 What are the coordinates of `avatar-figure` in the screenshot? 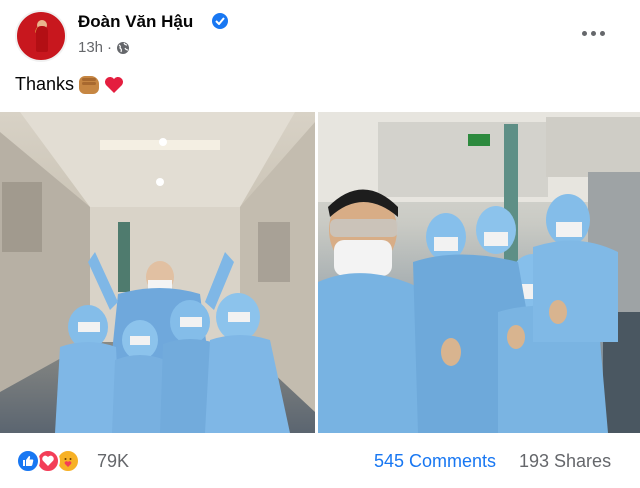 It's located at (42, 39).